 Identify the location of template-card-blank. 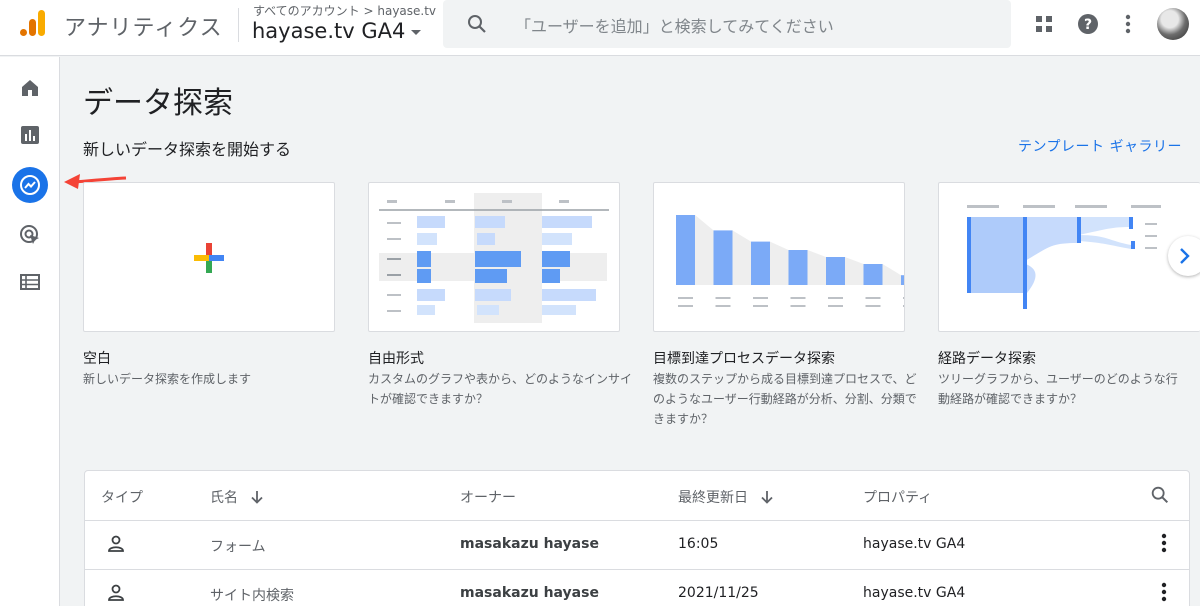
(209, 257).